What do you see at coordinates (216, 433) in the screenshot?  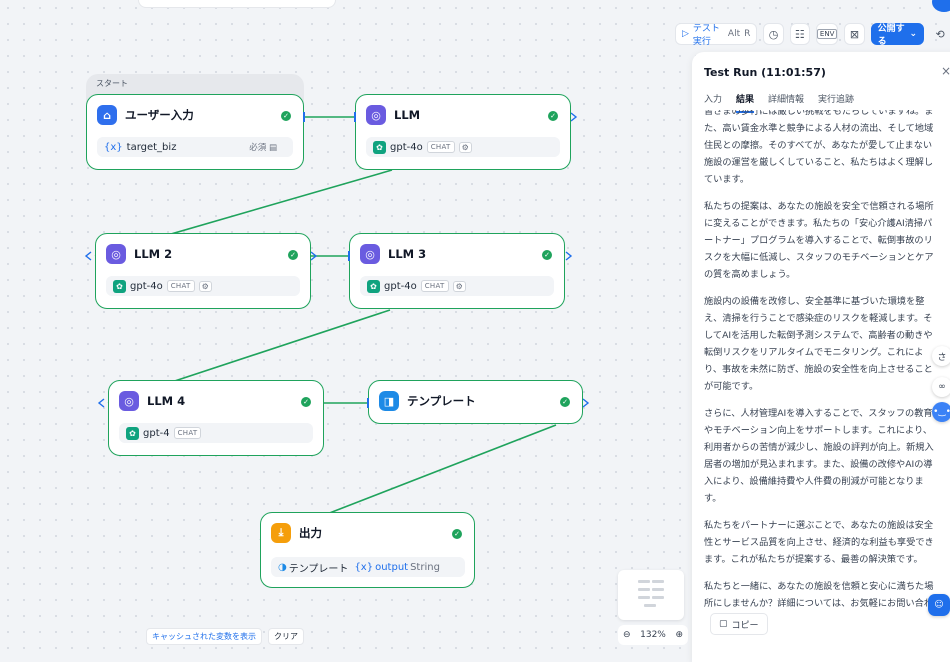 I see `model-row: ✿ gpt-4 CHAT` at bounding box center [216, 433].